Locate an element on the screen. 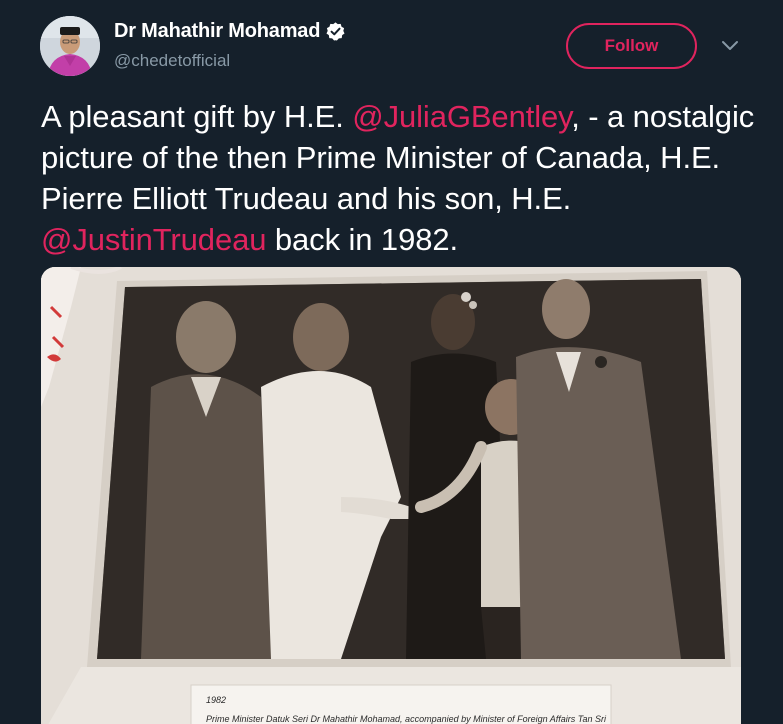 Image resolution: width=783 pixels, height=724 pixels. mention-link-justin: @JustinTrudeau is located at coordinates (153, 239).